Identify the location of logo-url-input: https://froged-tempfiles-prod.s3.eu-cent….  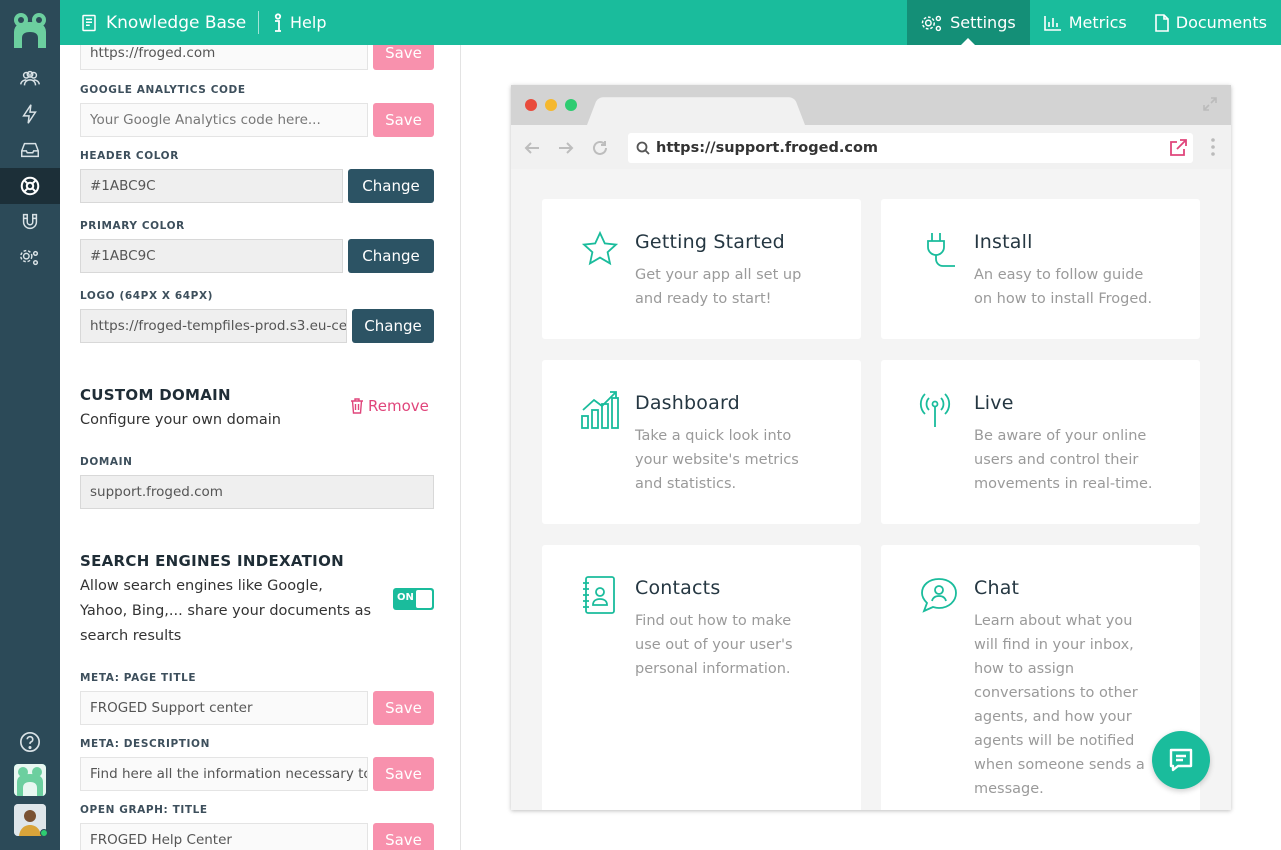
(213, 326).